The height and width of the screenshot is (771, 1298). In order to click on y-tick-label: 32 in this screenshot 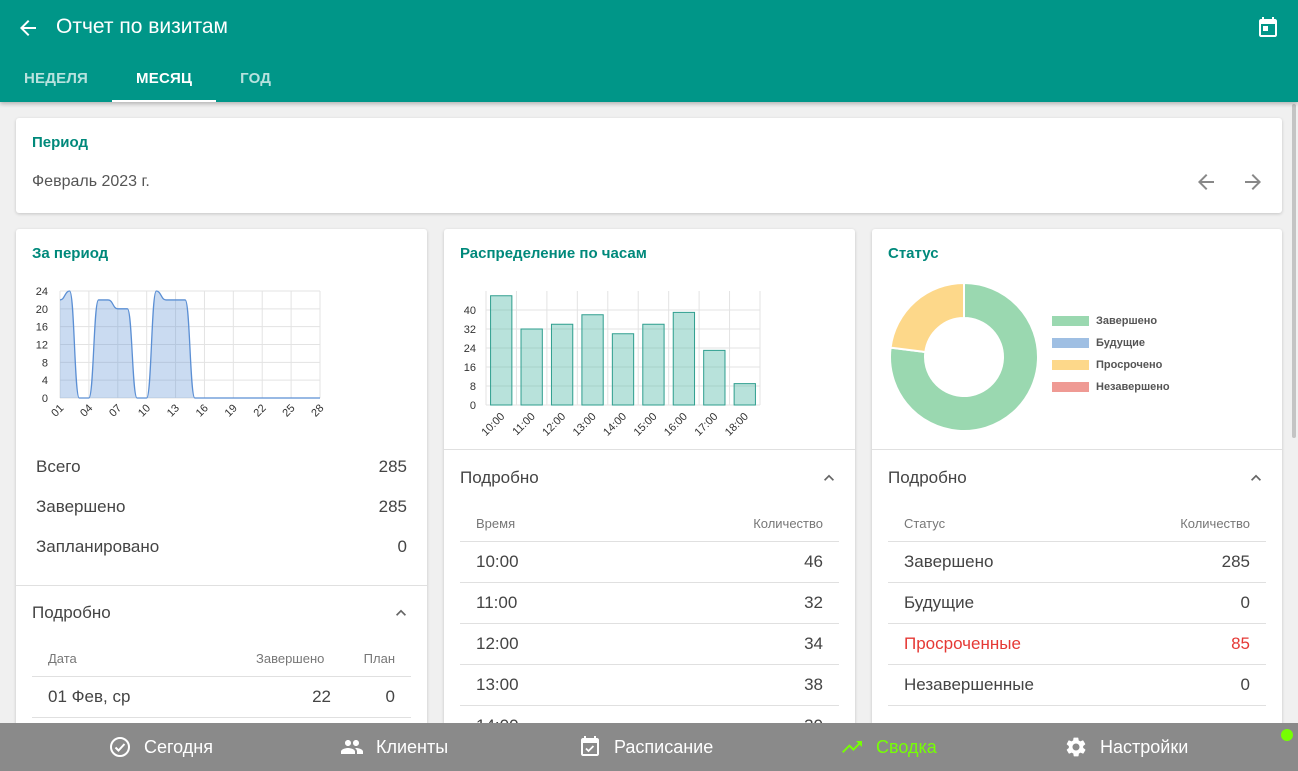, I will do `click(470, 330)`.